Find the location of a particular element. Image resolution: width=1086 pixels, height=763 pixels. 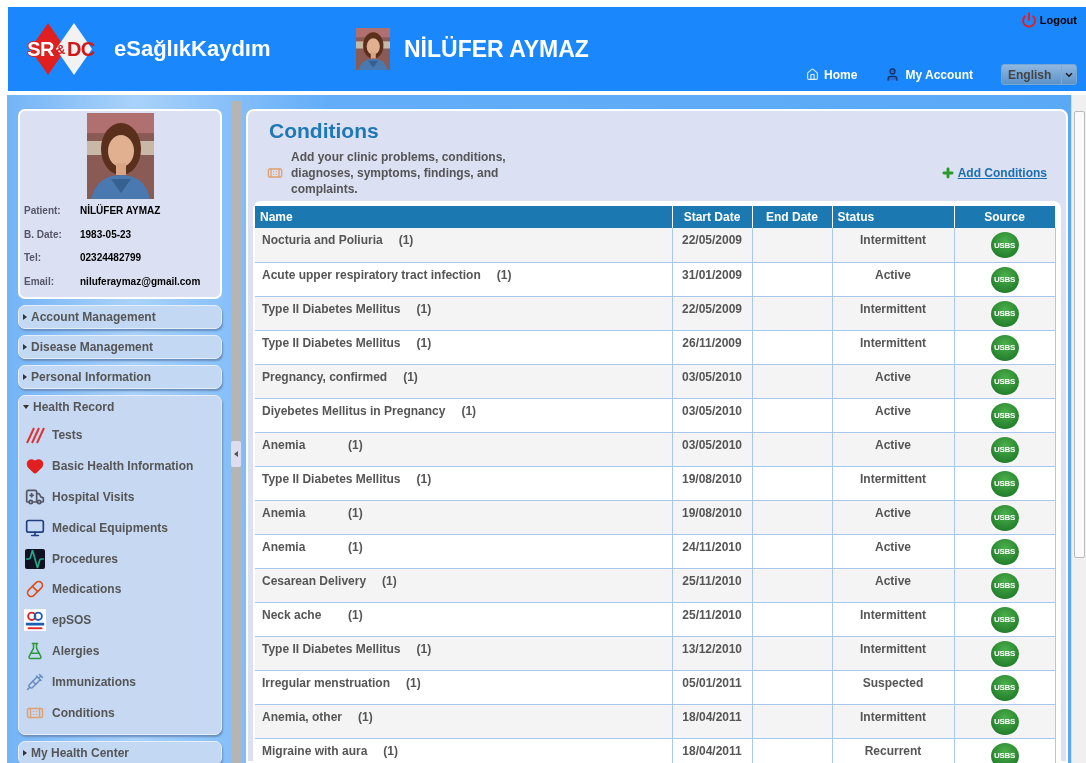

condition-name: Neck ache is located at coordinates (292, 614).